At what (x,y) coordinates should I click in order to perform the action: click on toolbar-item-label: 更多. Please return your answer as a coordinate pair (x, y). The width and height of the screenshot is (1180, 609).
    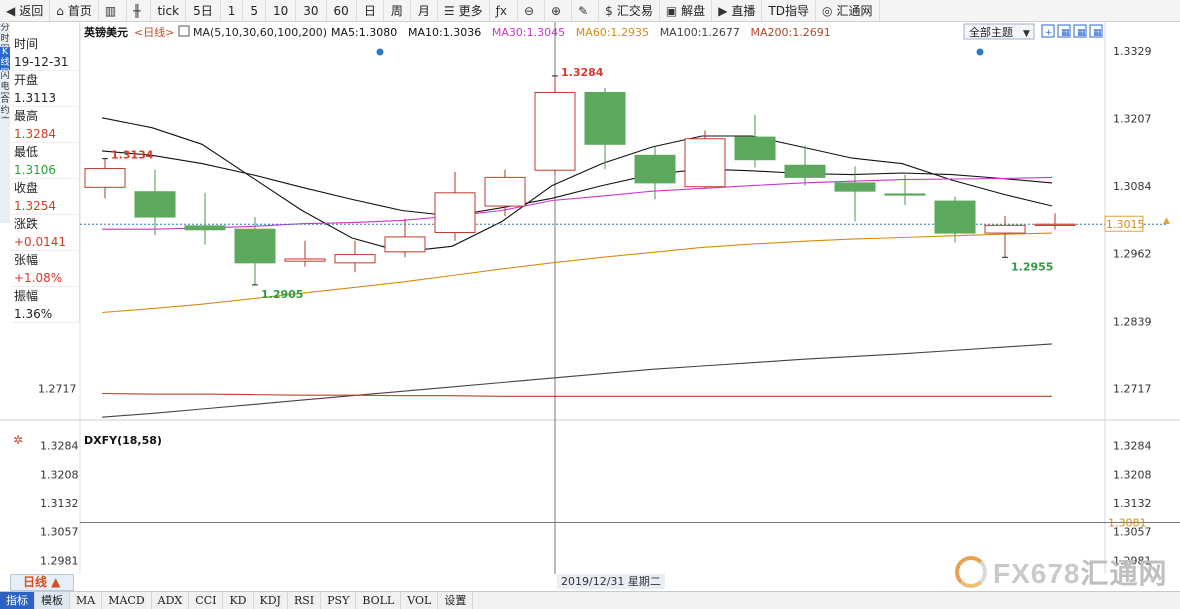
    Looking at the image, I should click on (470, 11).